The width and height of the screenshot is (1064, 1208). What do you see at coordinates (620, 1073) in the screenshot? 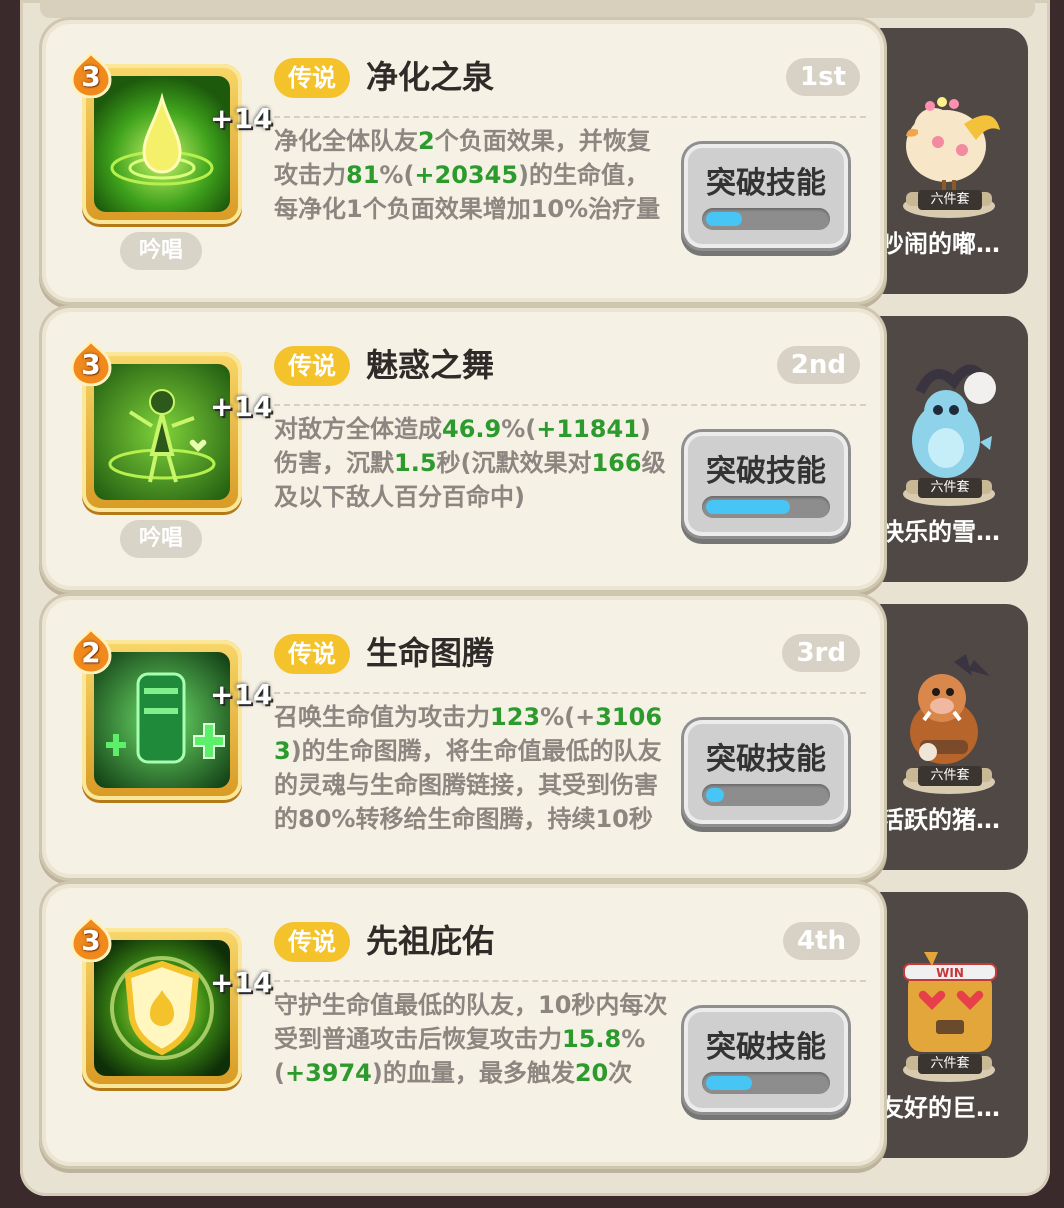
I see `description-text: 次` at bounding box center [620, 1073].